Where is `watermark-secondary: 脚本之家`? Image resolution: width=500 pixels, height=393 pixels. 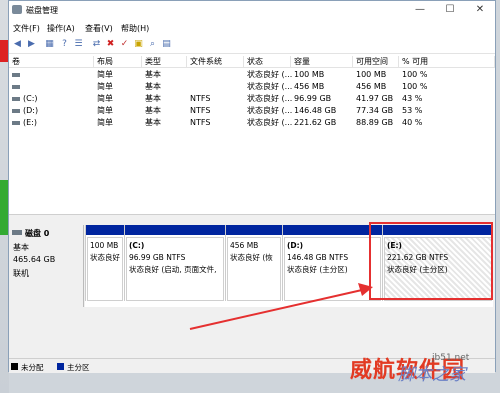
watermark-secondary: 脚本之家 is located at coordinates (432, 375).